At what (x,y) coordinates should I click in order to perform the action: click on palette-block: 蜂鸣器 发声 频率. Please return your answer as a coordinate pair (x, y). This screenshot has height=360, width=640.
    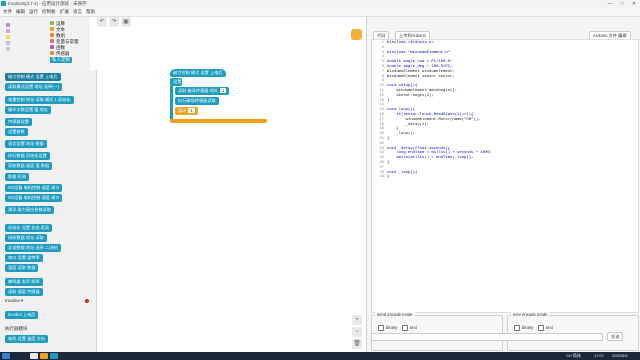
    Looking at the image, I should click on (24, 282).